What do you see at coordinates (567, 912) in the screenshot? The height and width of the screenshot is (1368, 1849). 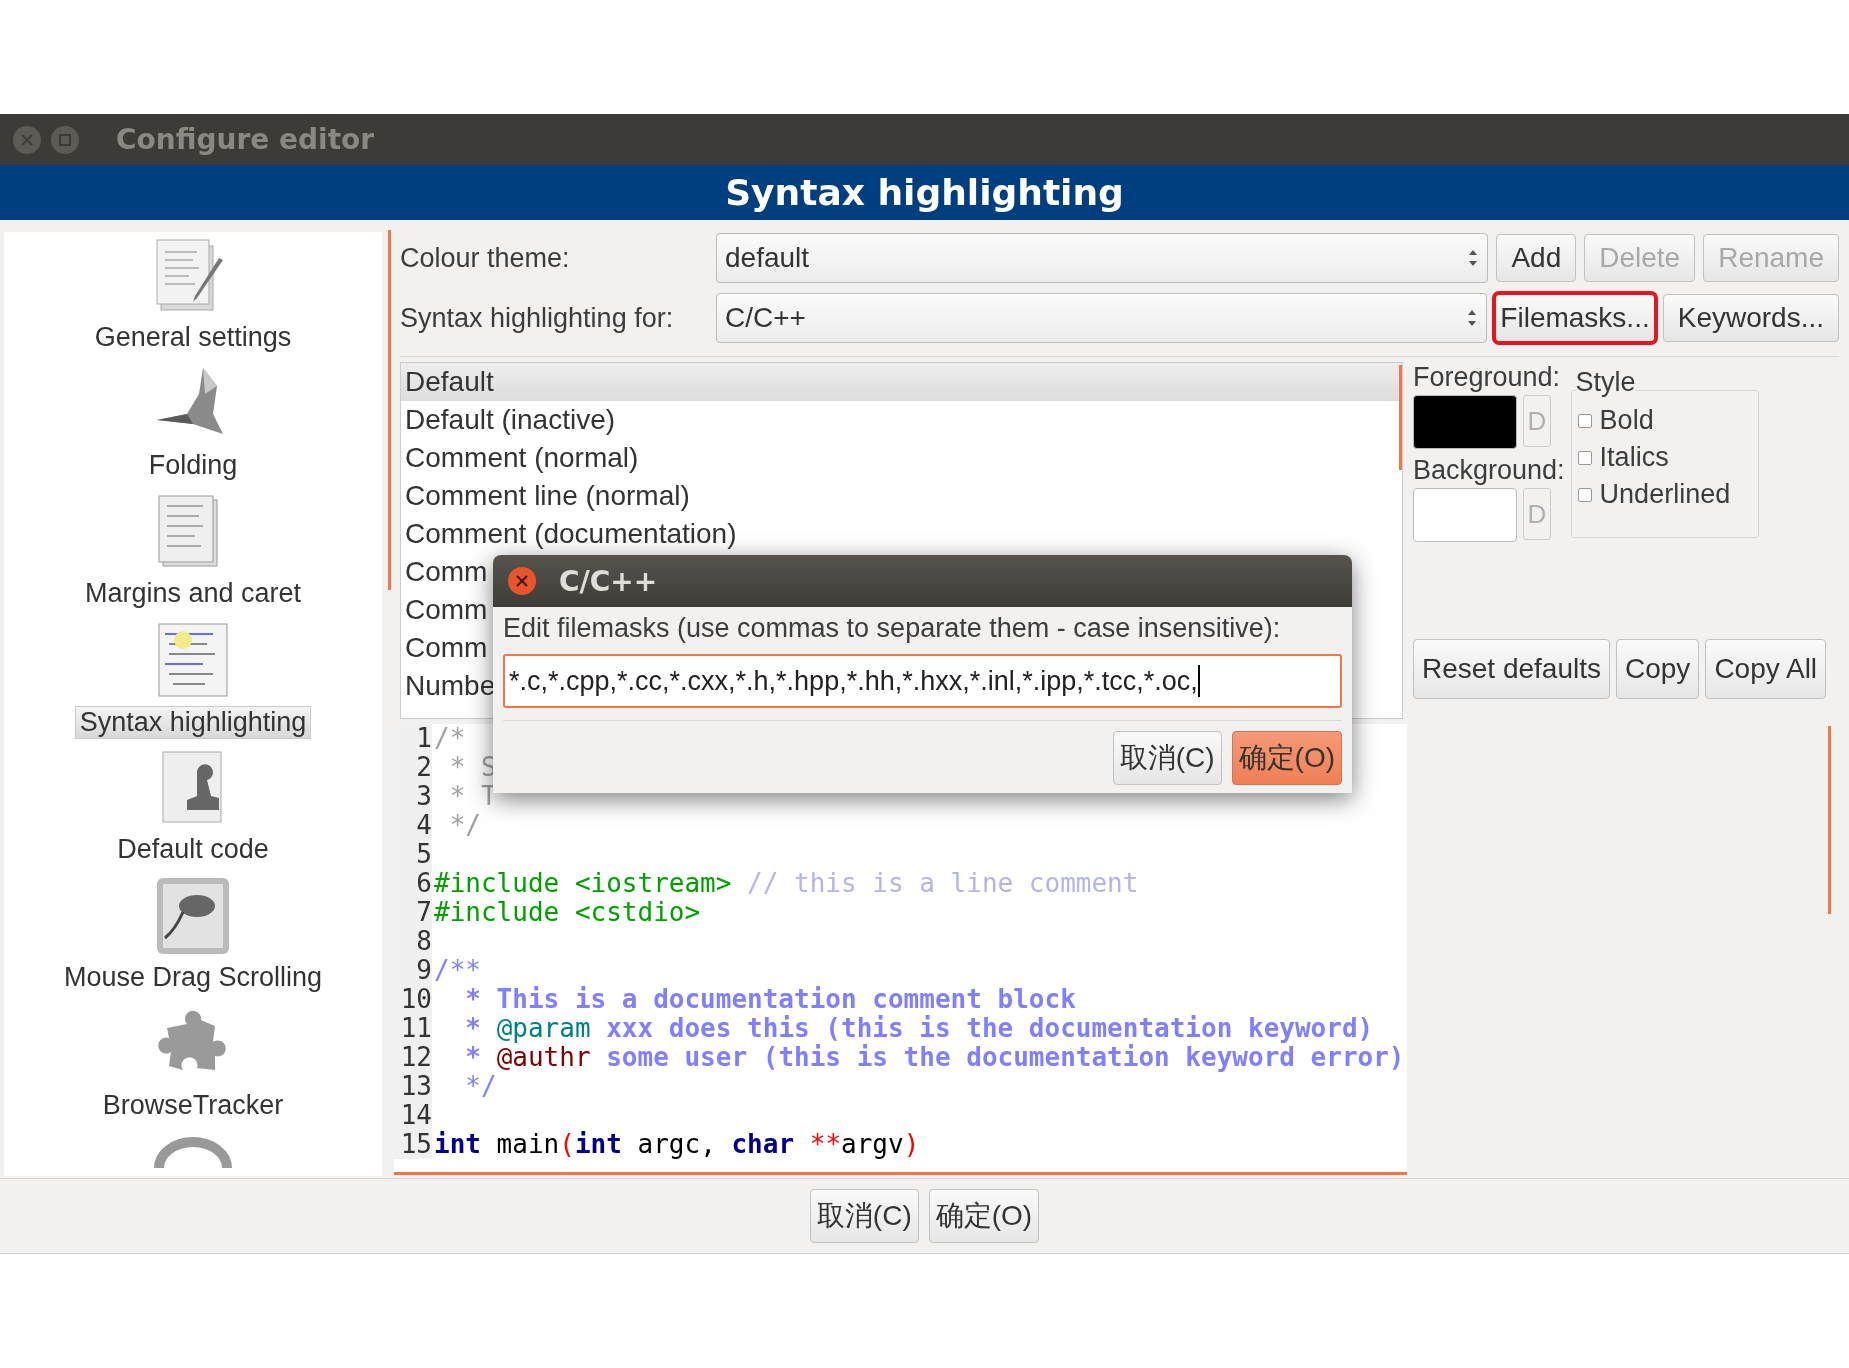 I see `code-line: #include <cstdio>` at bounding box center [567, 912].